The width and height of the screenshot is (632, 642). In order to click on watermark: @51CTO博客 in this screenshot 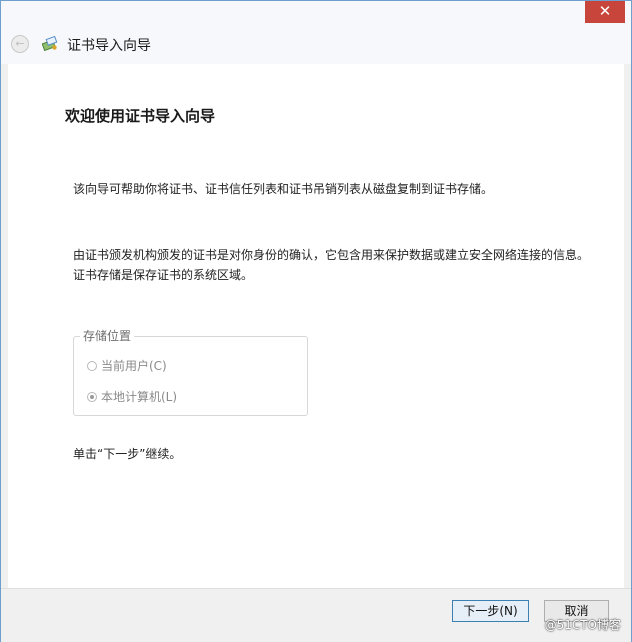, I will do `click(582, 625)`.